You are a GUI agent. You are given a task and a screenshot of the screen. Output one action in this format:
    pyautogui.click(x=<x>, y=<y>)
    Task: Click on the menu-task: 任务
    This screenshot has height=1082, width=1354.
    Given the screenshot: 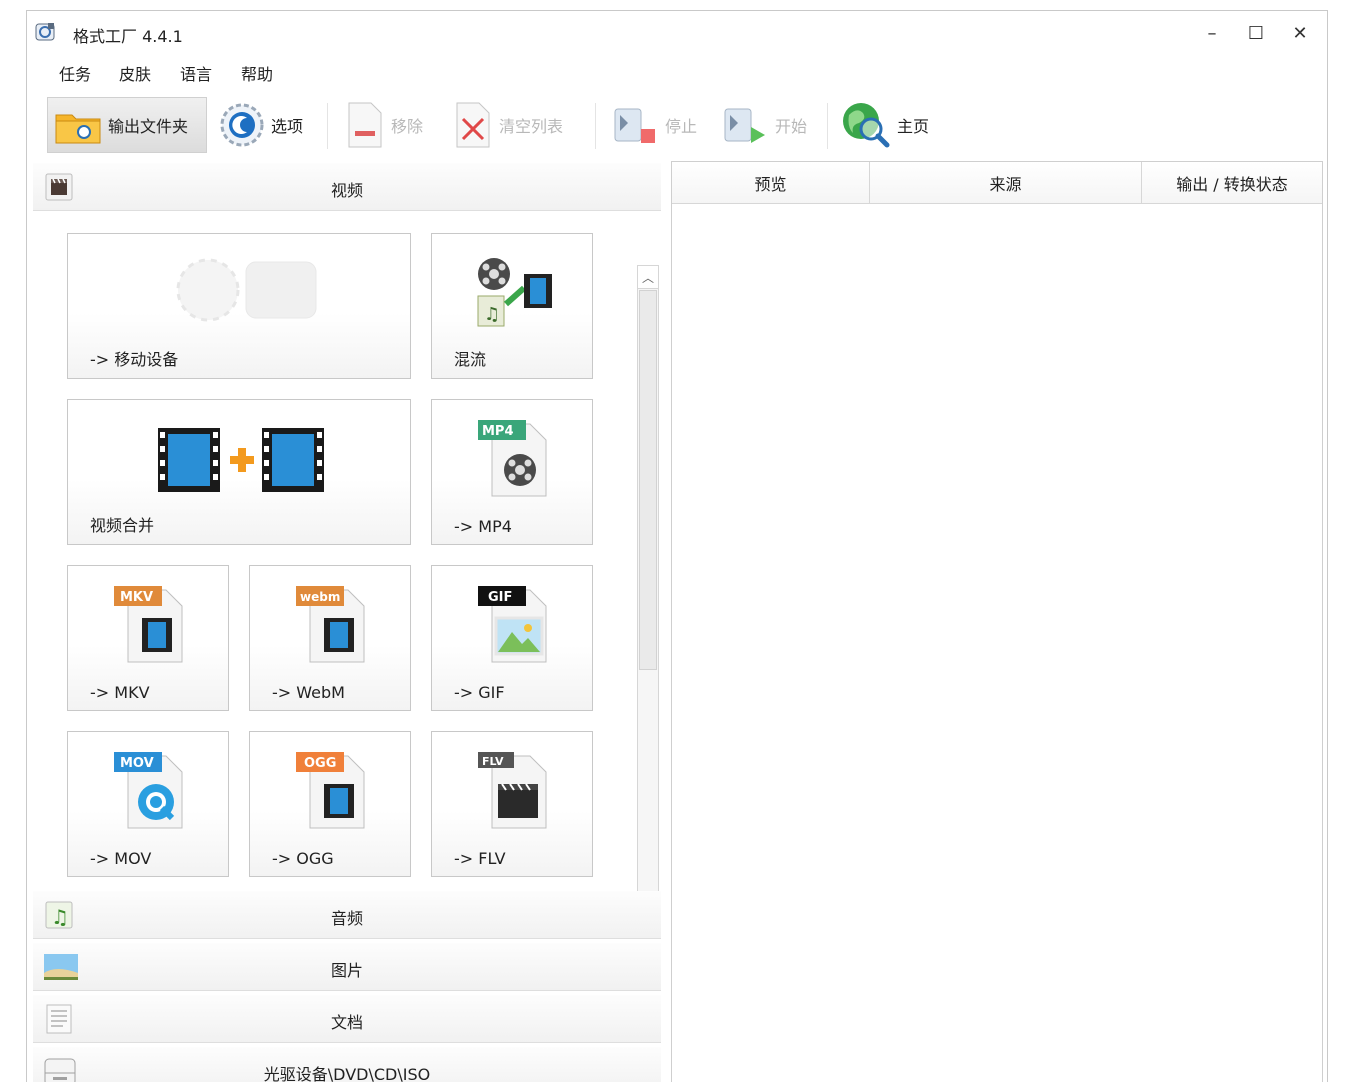 What is the action you would take?
    pyautogui.click(x=75, y=73)
    